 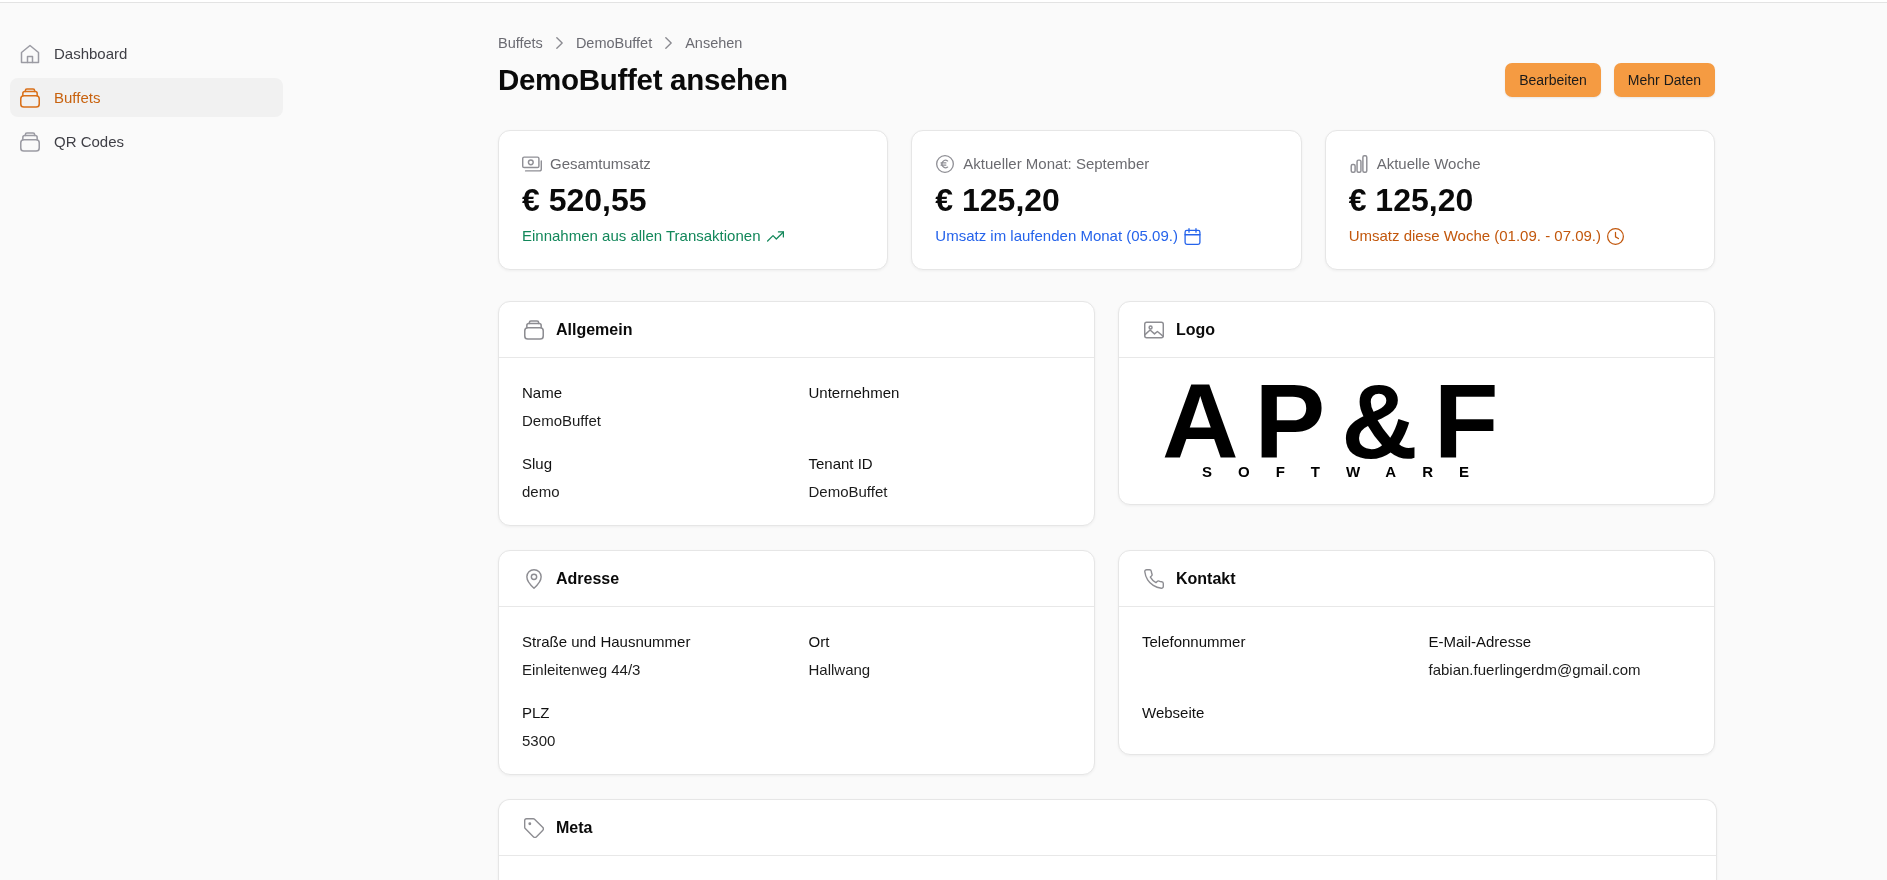 I want to click on field-label: Unternehmen, so click(x=854, y=393).